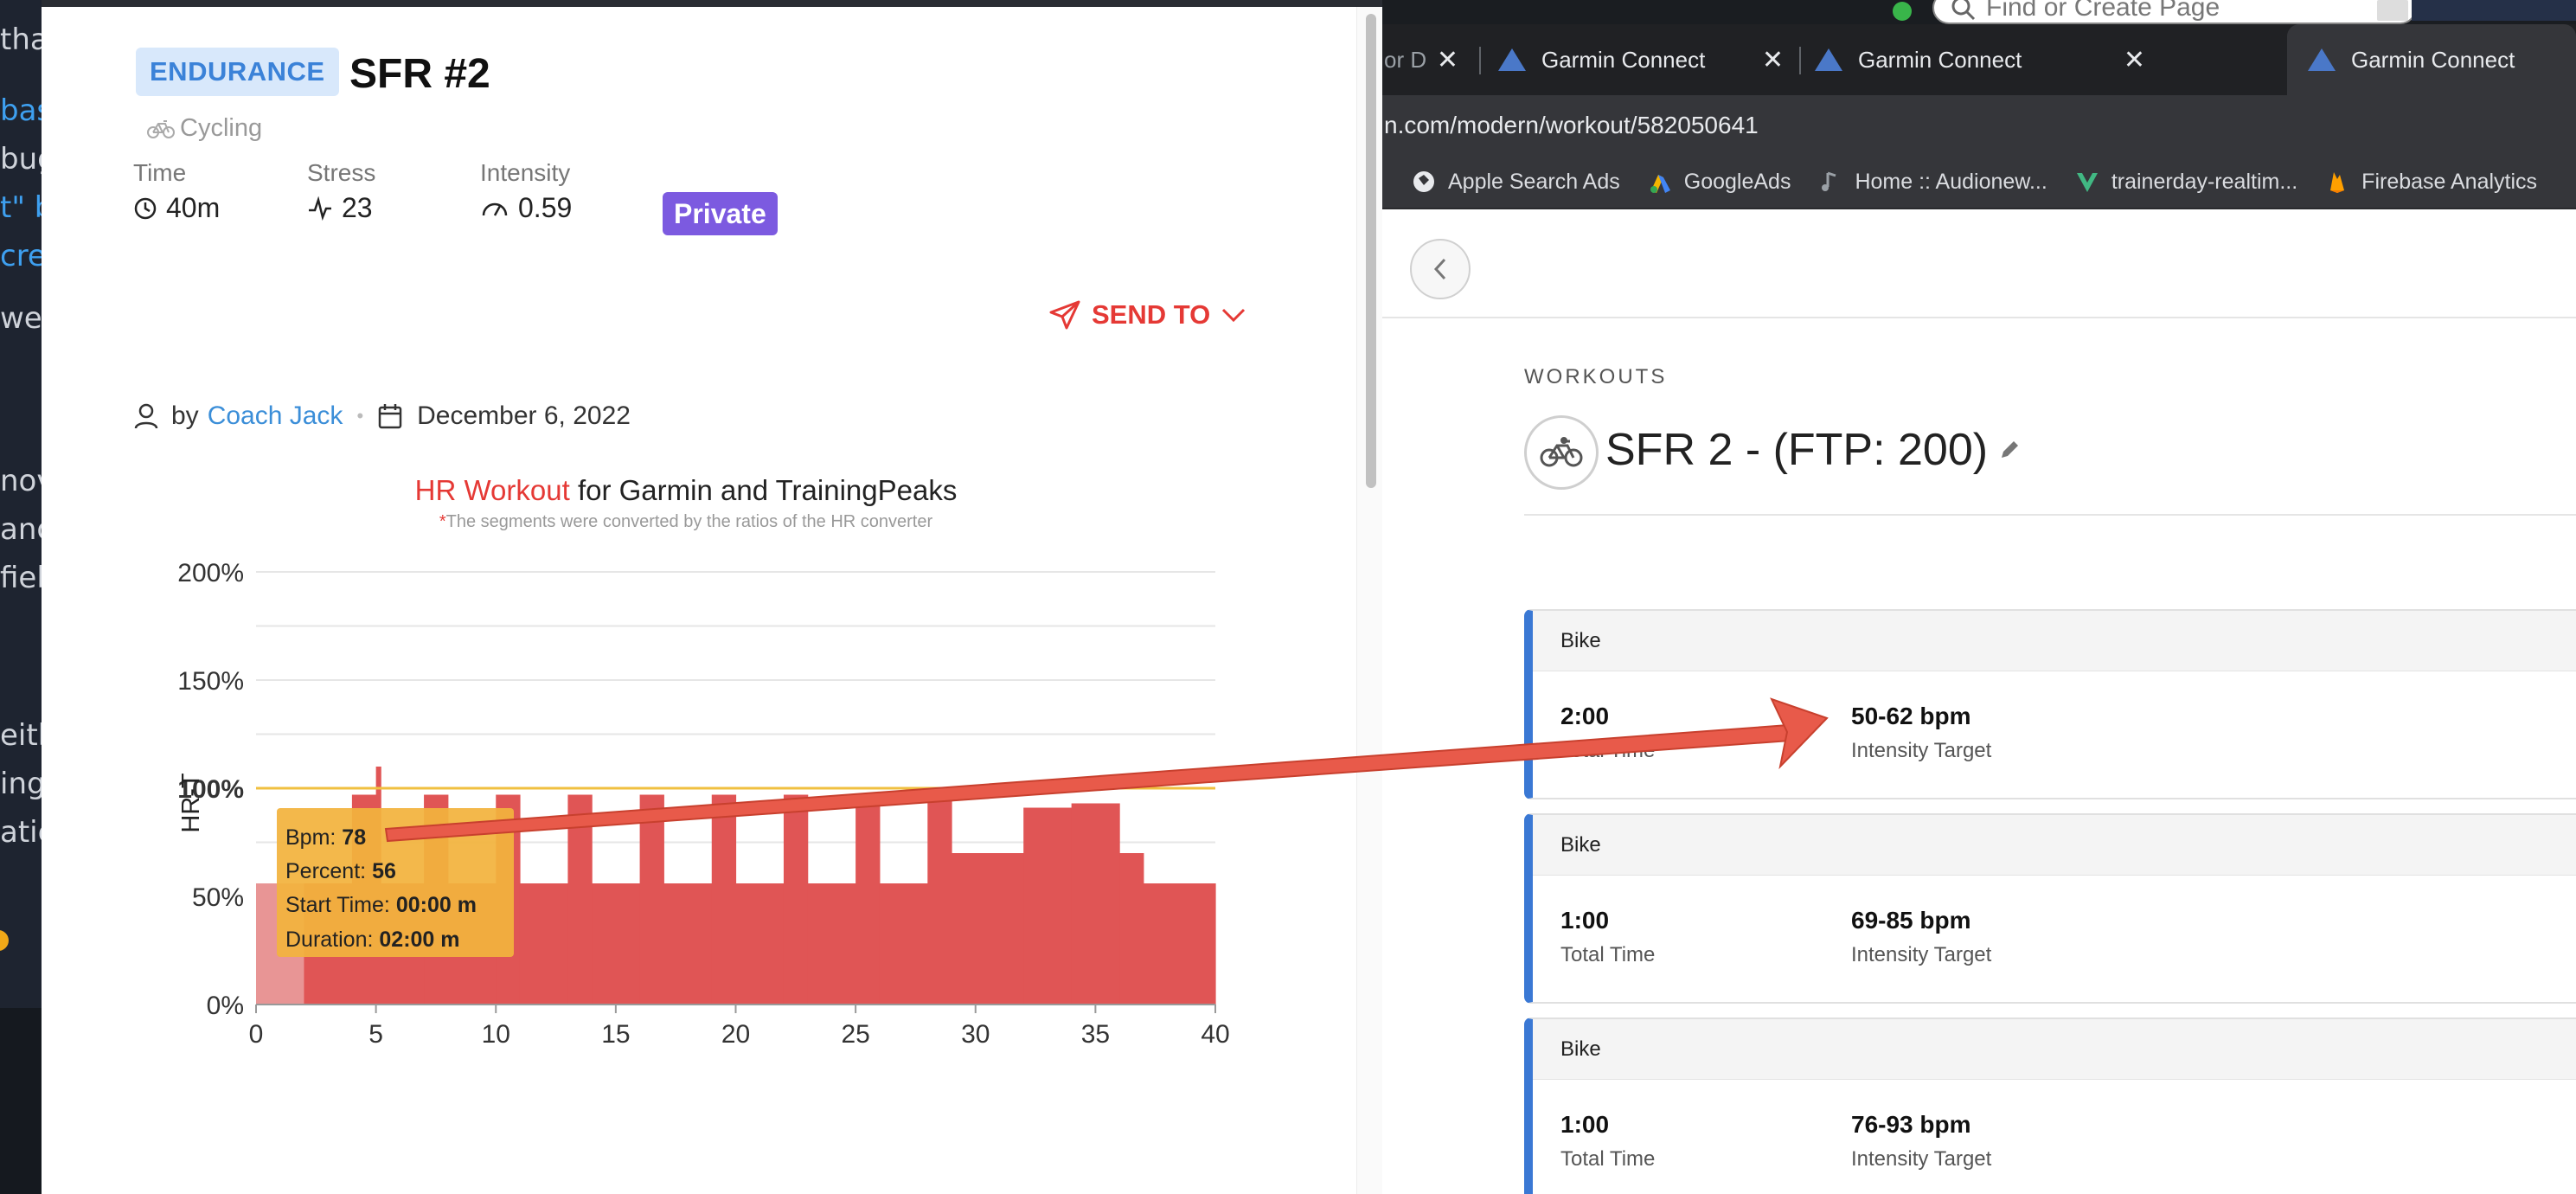 This screenshot has width=2576, height=1194. I want to click on editor-text: tha, so click(21, 39).